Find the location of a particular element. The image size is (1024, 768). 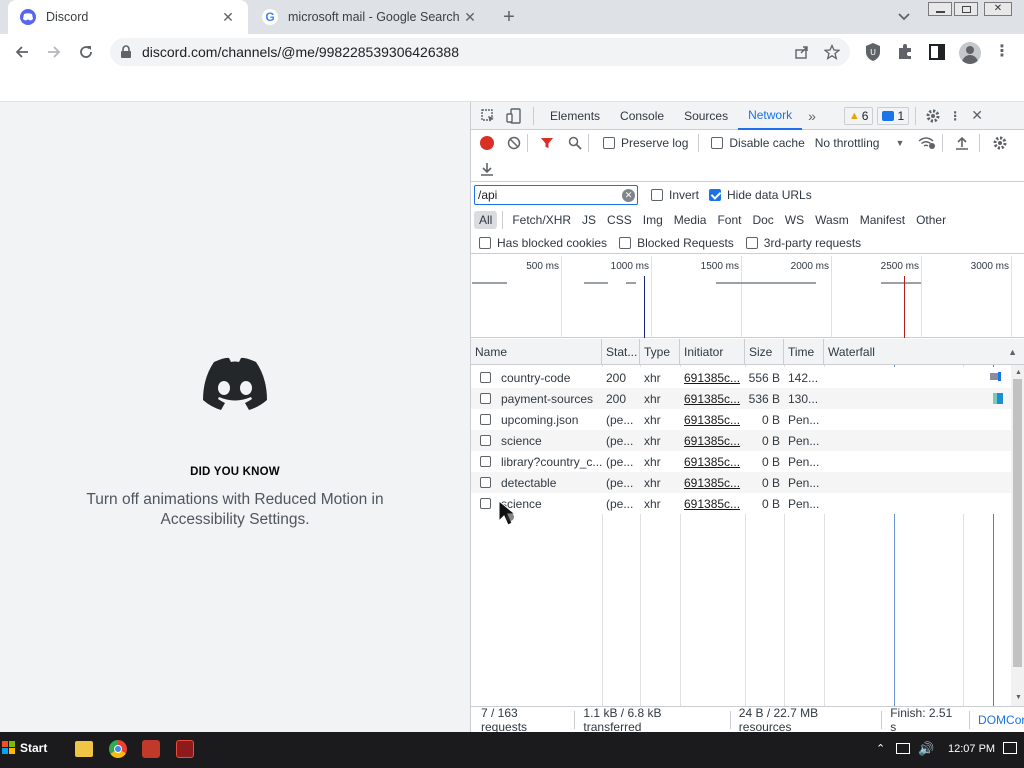

type-media: Media is located at coordinates (690, 220).